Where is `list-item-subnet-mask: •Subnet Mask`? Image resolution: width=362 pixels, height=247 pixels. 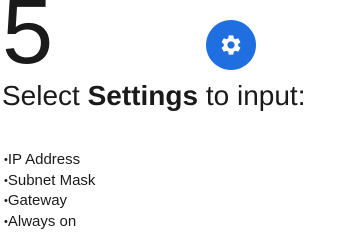 list-item-subnet-mask: •Subnet Mask is located at coordinates (49, 181).